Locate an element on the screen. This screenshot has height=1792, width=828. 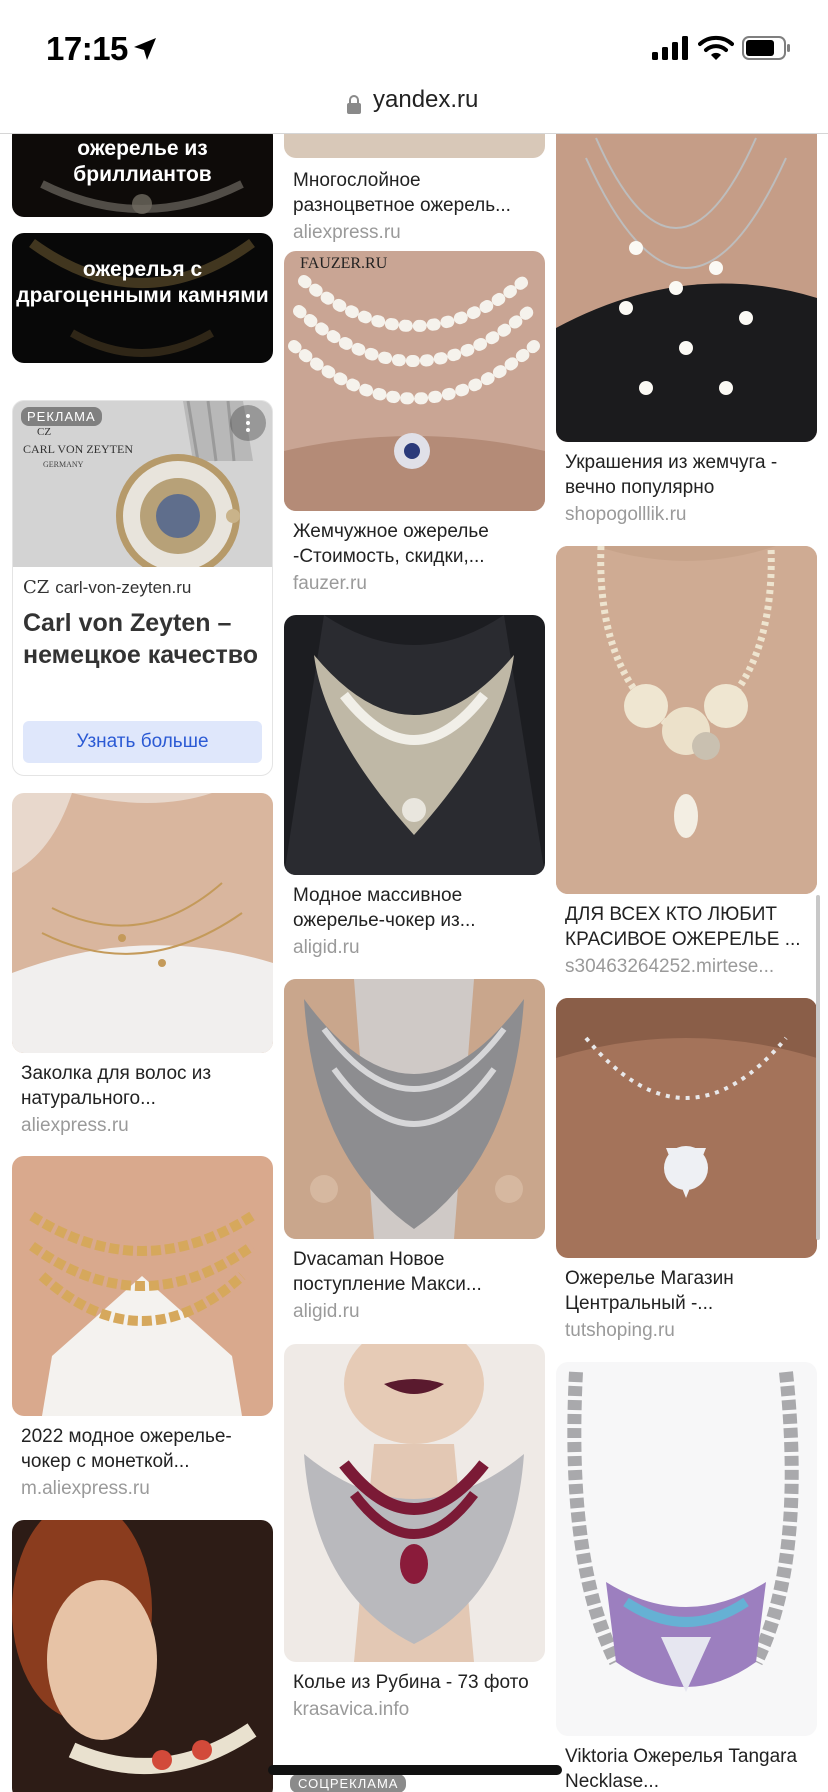
ad-title: Carl von Zeyten – немецкое качество is located at coordinates (143, 639).